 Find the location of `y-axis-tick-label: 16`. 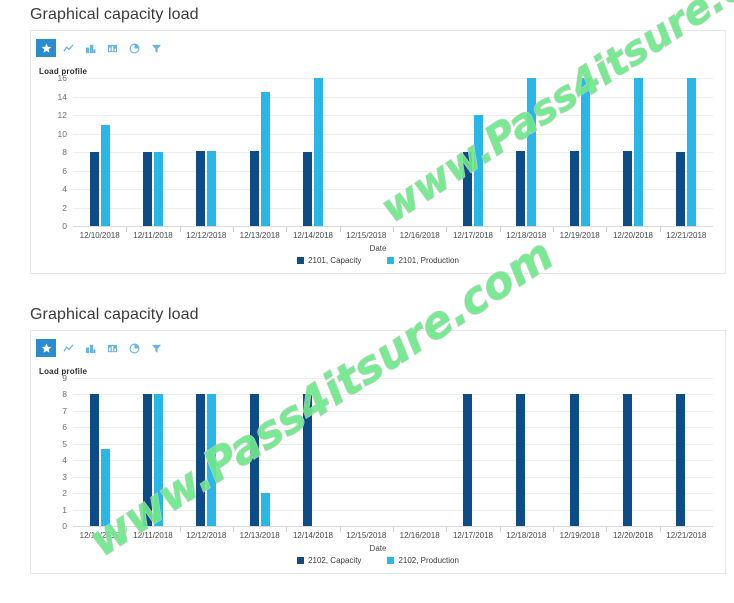

y-axis-tick-label: 16 is located at coordinates (62, 78).